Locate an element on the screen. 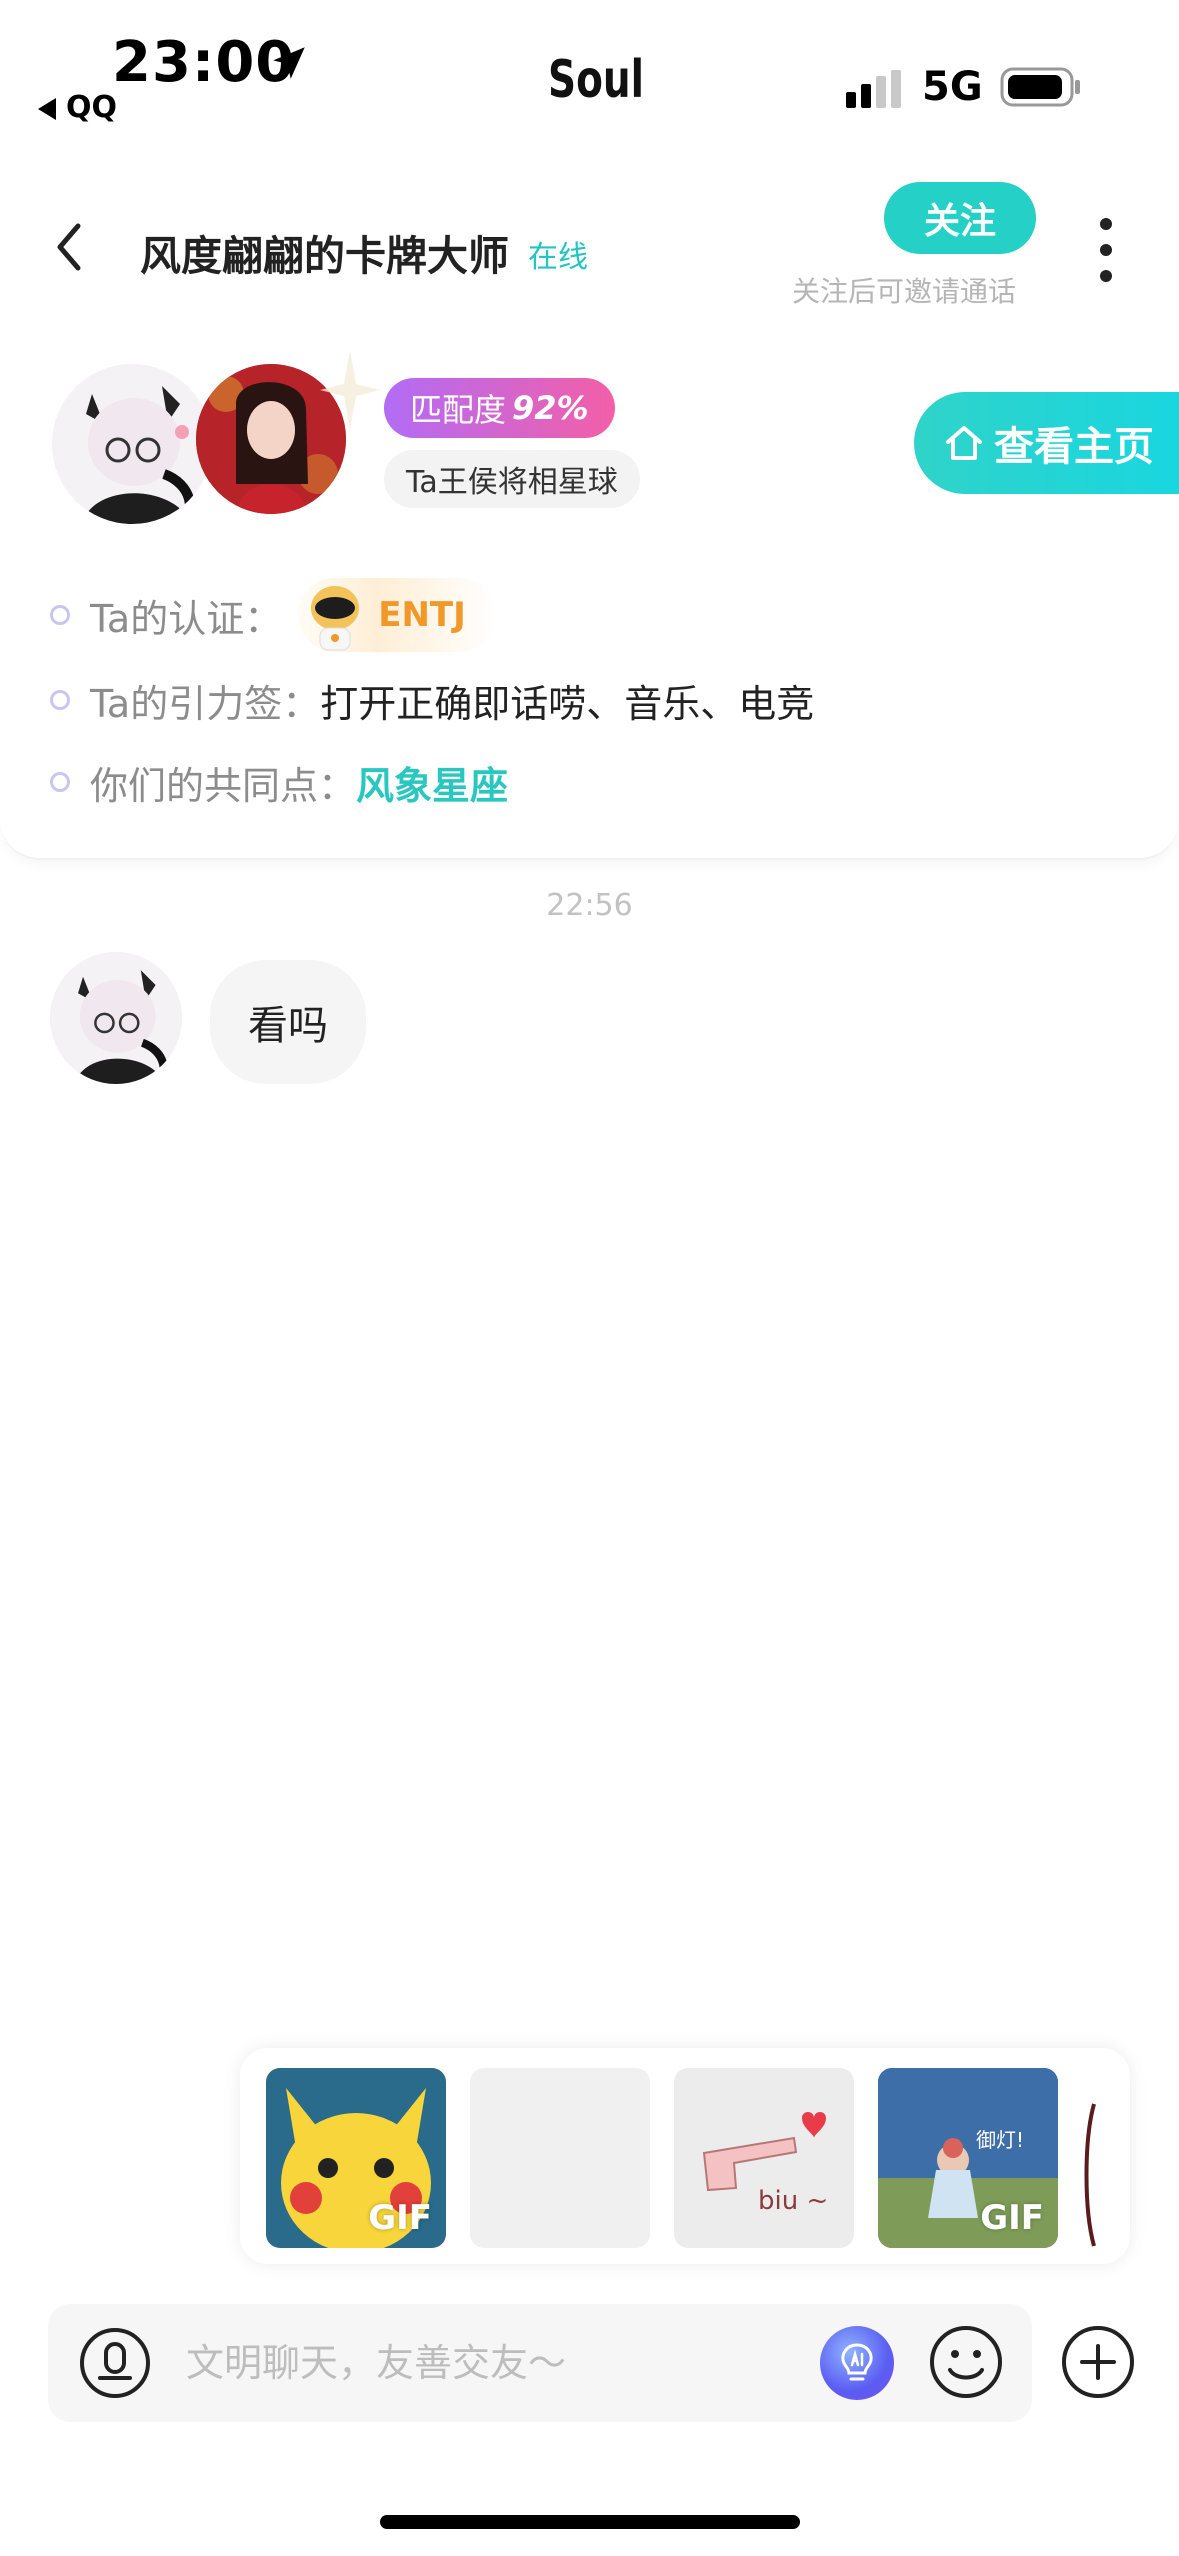  back-to-app-link: QQ is located at coordinates (77, 107).